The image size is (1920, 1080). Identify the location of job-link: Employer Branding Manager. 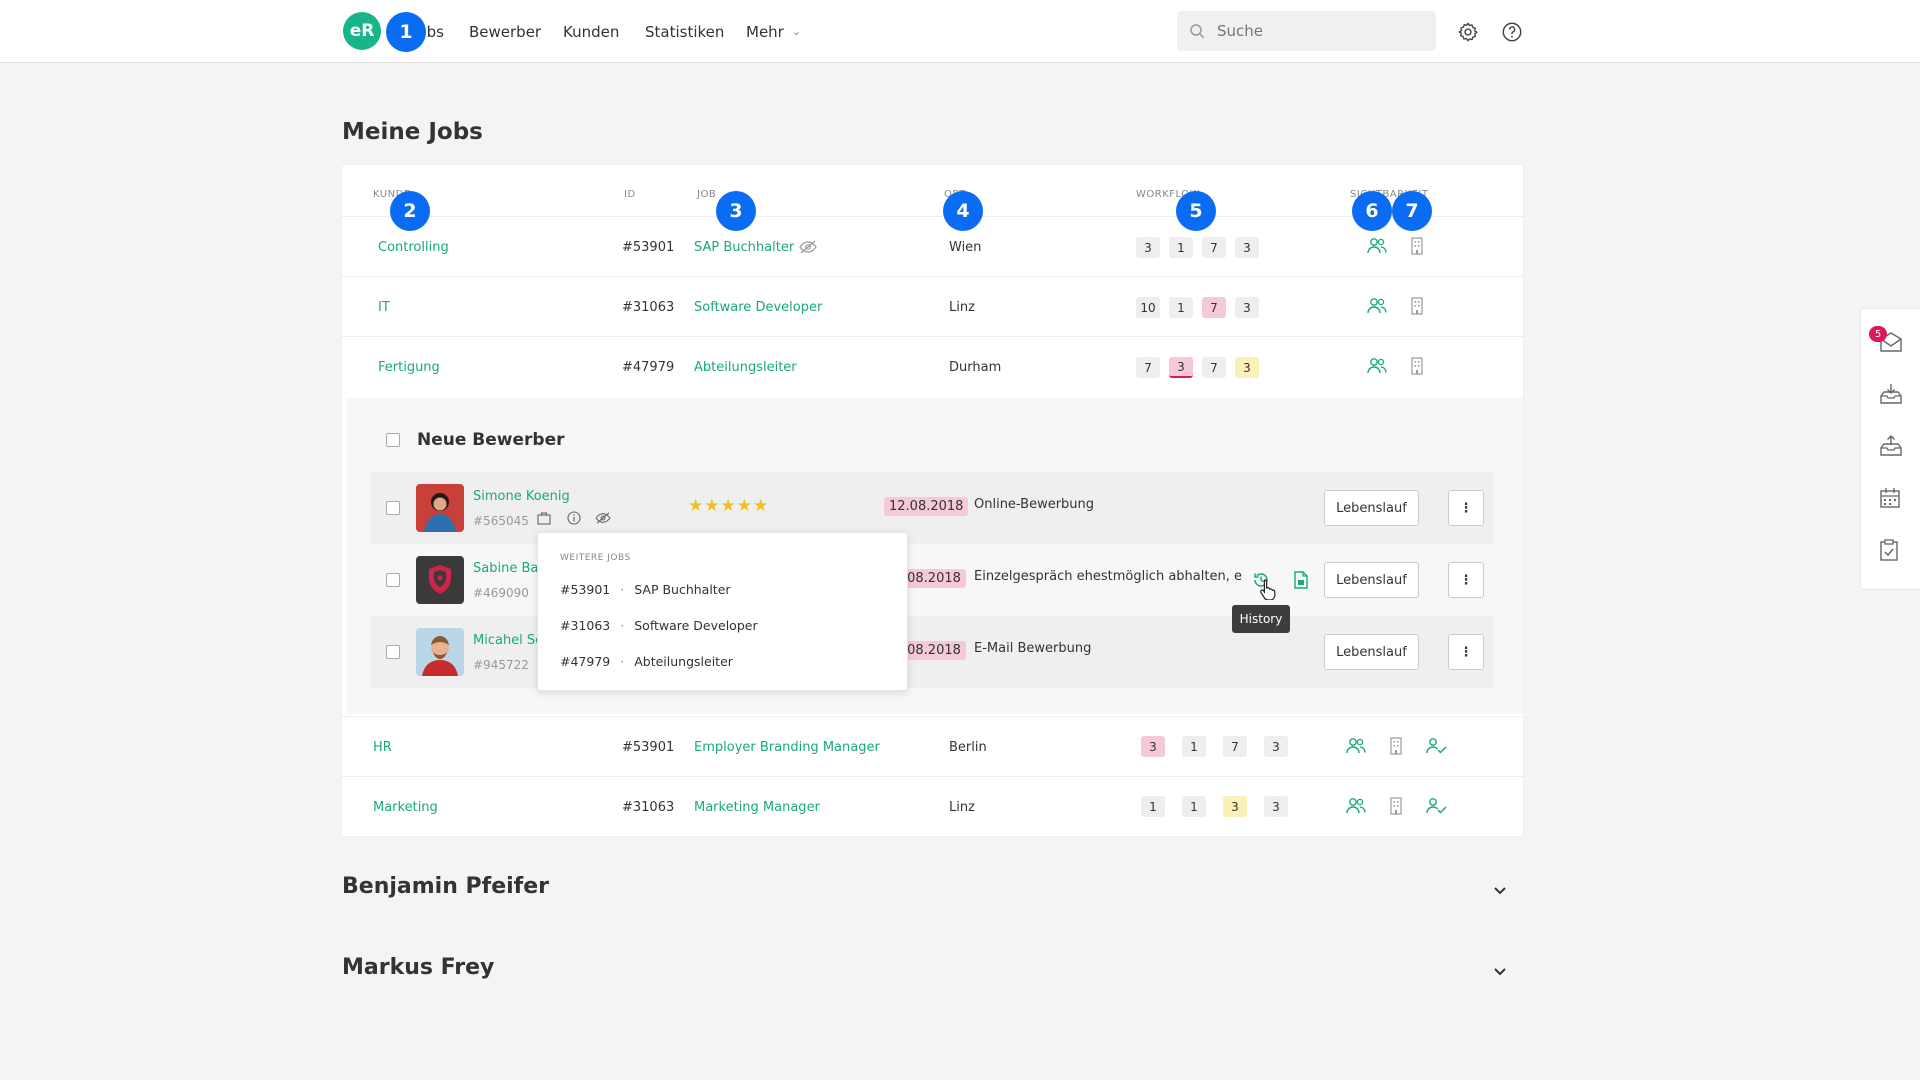
(787, 747).